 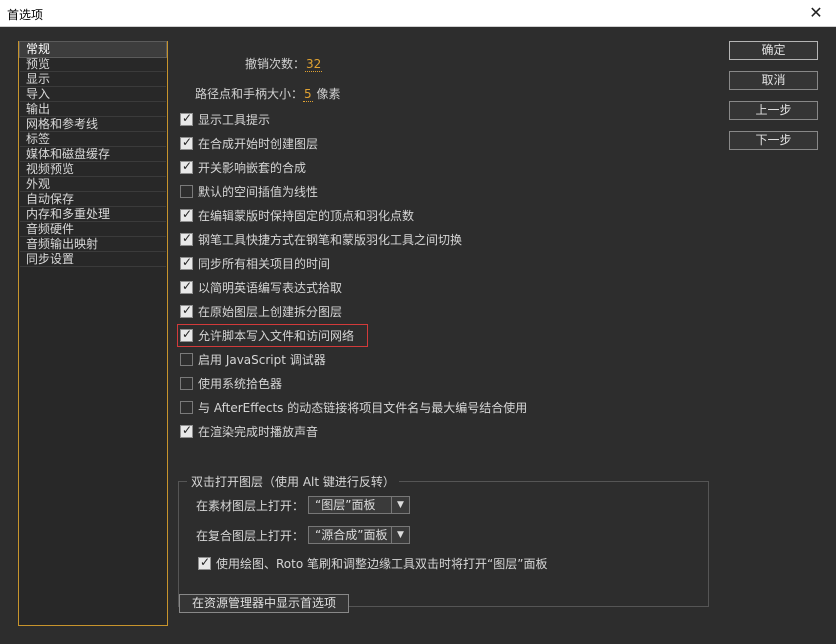 I want to click on option-label: 与 AfterEffects 的动态链接将项目文件名与最大编号结合使用, so click(x=363, y=407).